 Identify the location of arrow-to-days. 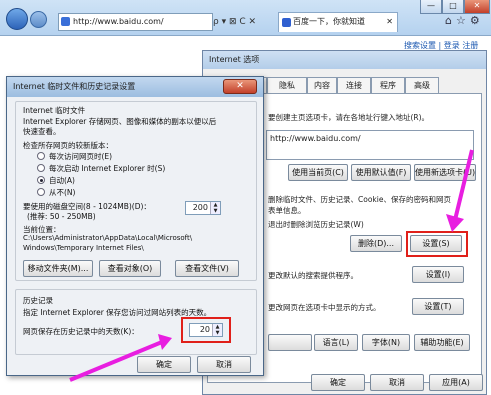
(116, 361).